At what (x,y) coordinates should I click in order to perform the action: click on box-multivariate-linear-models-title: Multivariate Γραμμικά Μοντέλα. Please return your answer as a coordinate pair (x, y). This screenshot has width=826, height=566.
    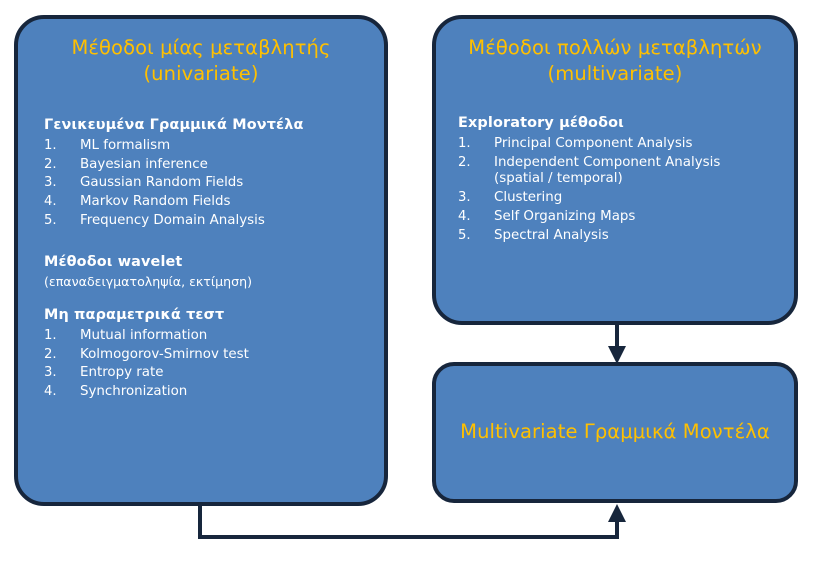
    Looking at the image, I should click on (615, 432).